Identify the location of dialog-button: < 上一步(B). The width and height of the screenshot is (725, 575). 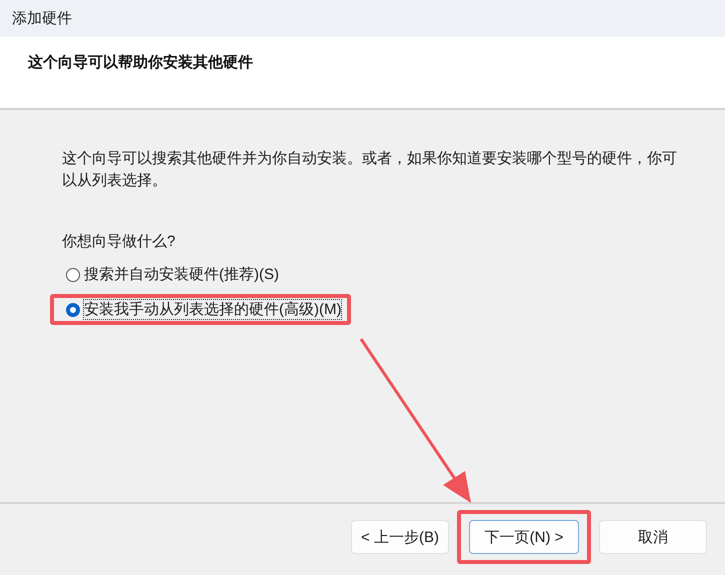
(400, 537).